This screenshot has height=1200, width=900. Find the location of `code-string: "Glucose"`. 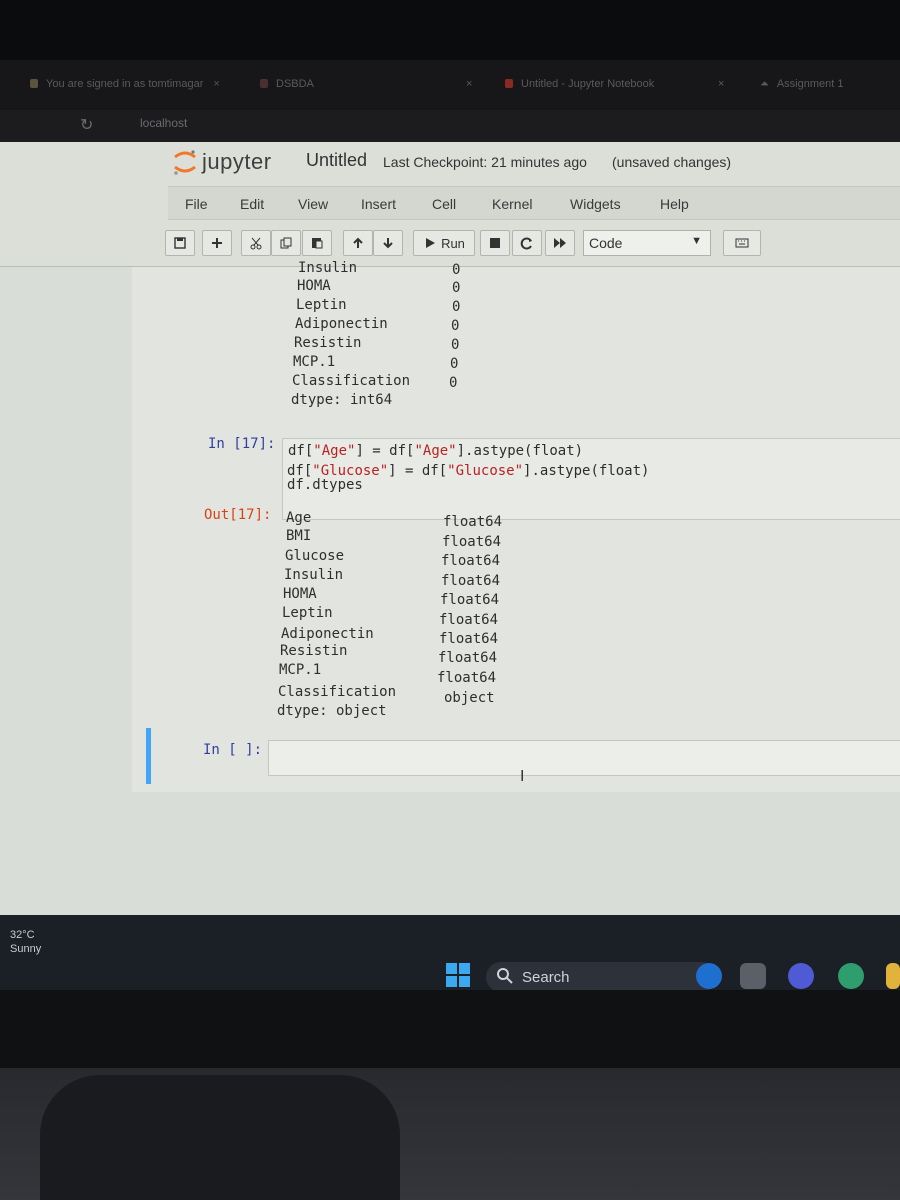

code-string: "Glucose" is located at coordinates (485, 471).